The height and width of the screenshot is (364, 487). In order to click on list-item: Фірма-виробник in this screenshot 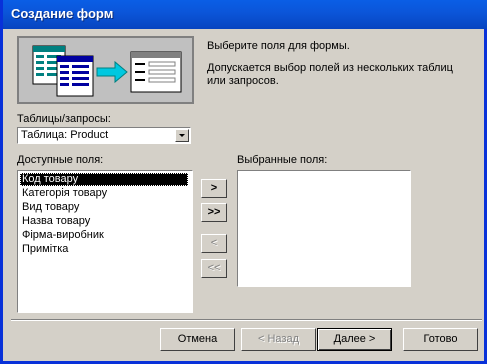, I will do `click(63, 235)`.